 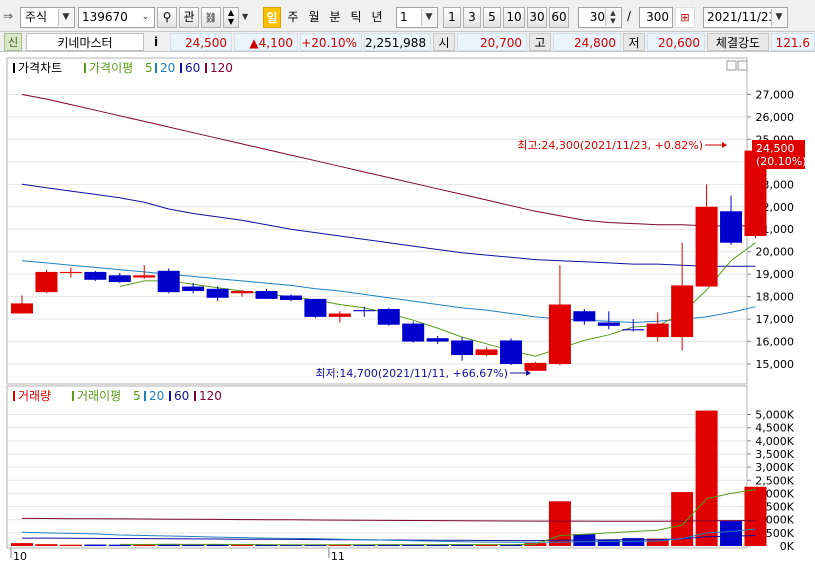 What do you see at coordinates (775, 252) in the screenshot?
I see `price-tick-label: 20,000` at bounding box center [775, 252].